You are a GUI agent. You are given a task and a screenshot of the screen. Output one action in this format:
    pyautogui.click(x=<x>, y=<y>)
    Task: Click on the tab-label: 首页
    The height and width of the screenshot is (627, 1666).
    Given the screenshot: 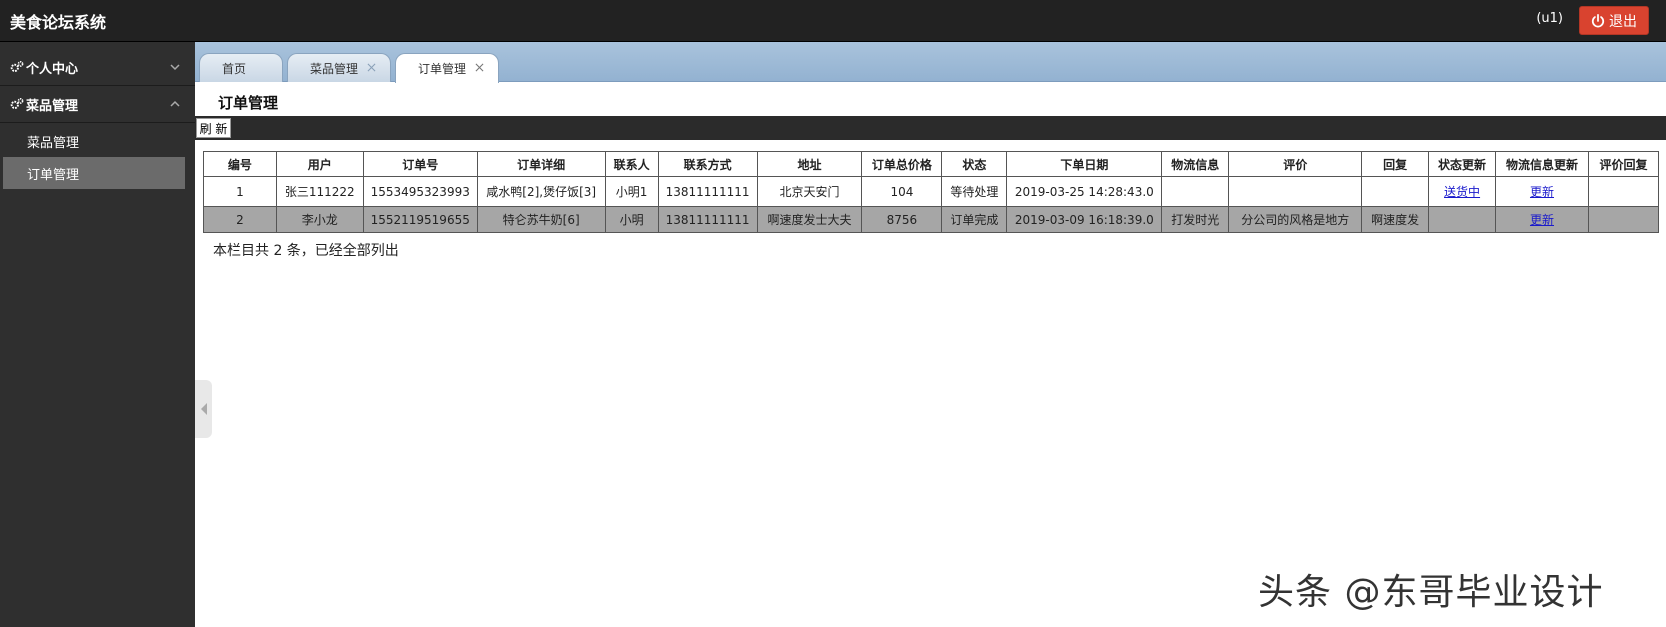 What is the action you would take?
    pyautogui.click(x=234, y=68)
    